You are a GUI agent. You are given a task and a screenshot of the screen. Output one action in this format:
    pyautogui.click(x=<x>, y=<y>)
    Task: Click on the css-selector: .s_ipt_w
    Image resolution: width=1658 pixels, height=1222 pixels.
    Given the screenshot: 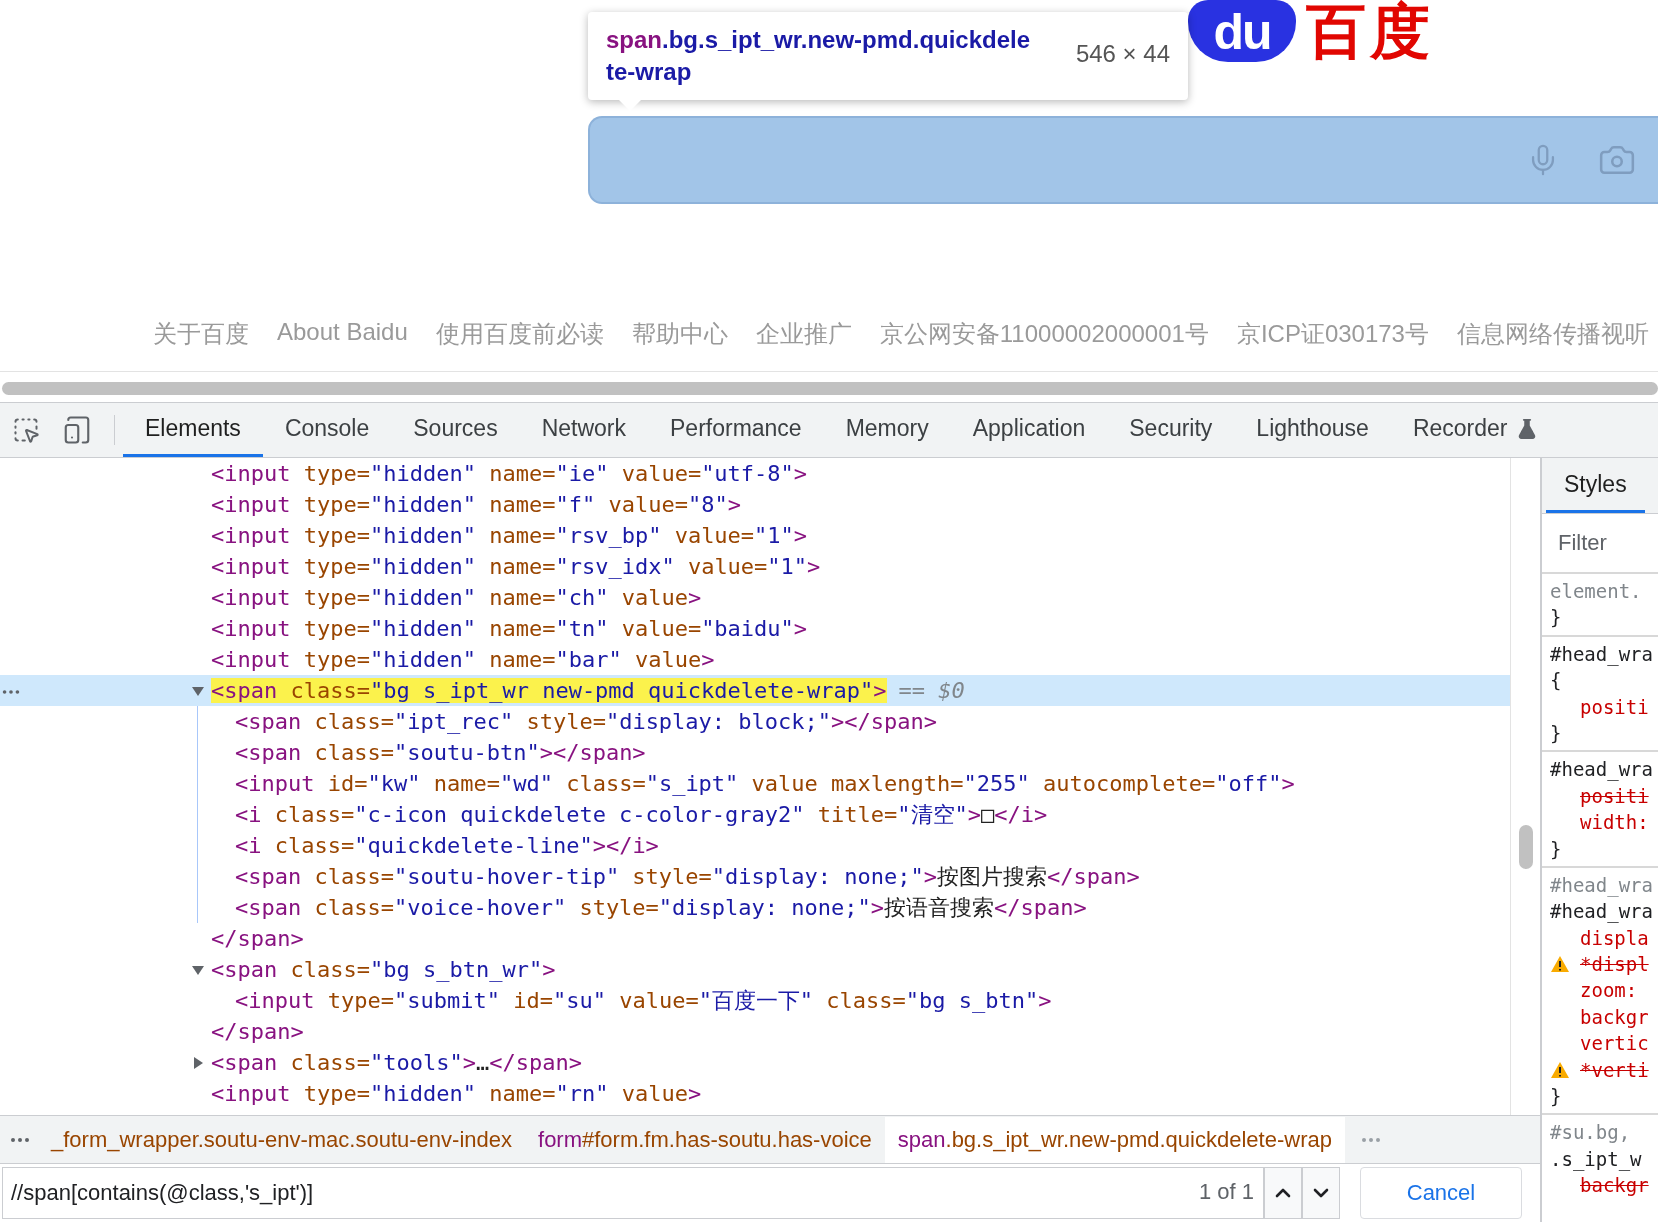 What is the action you would take?
    pyautogui.click(x=1596, y=1158)
    